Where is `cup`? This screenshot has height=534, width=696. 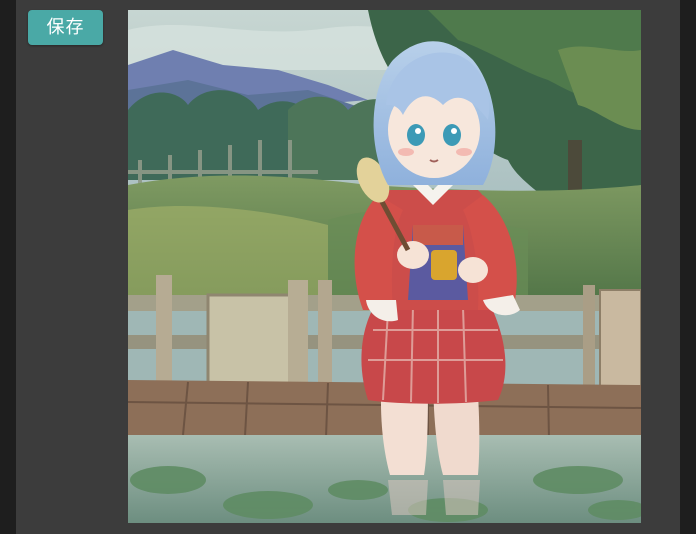 cup is located at coordinates (444, 265).